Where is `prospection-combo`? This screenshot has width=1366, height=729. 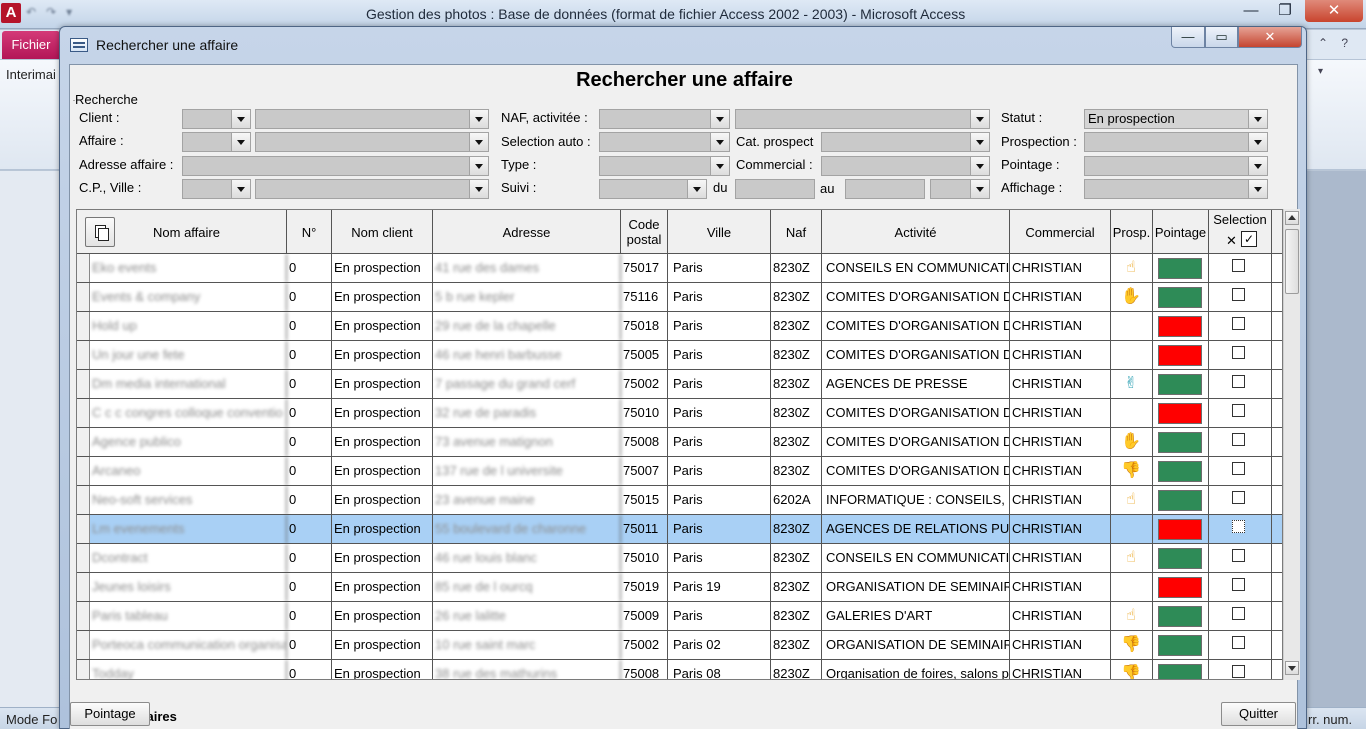
prospection-combo is located at coordinates (1176, 142).